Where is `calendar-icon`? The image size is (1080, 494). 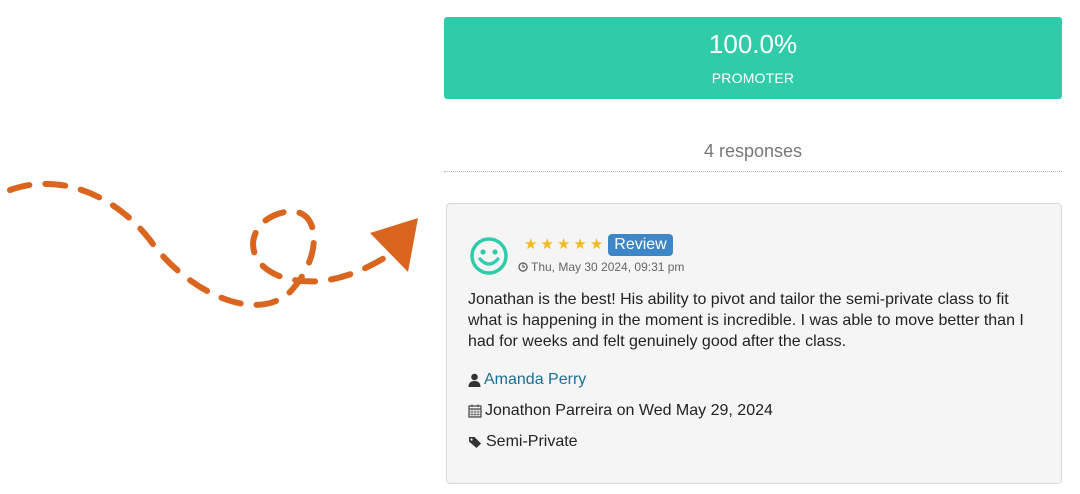 calendar-icon is located at coordinates (475, 411).